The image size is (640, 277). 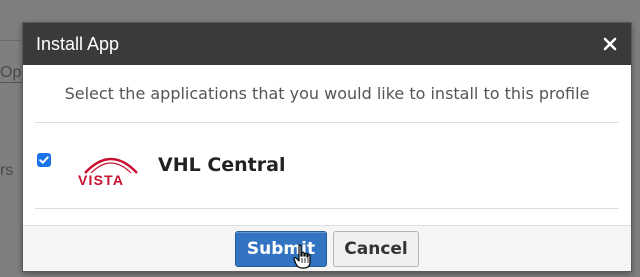 I want to click on vista-logo-icon: VISTA, so click(x=108, y=172).